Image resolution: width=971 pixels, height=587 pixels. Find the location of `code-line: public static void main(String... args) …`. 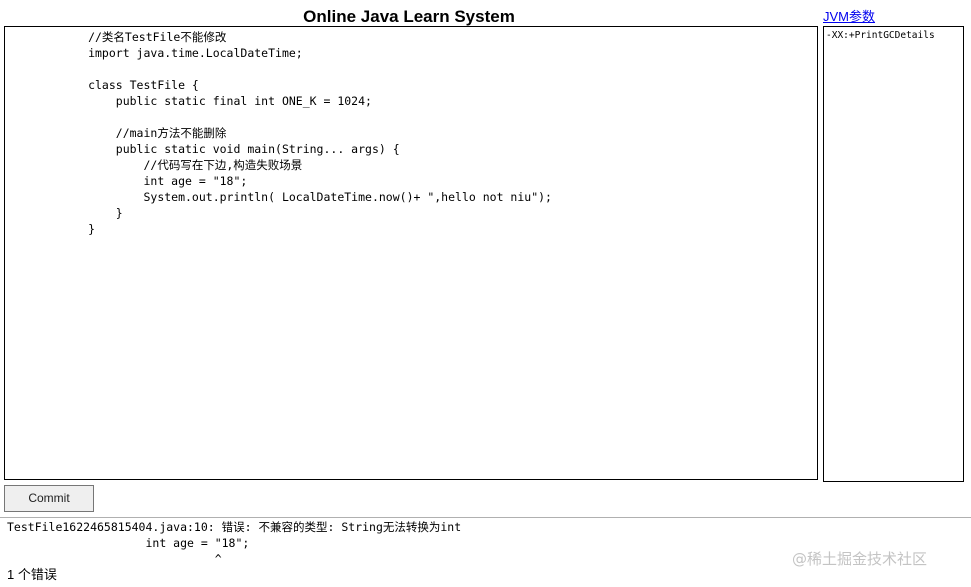

code-line: public static void main(String... args) … is located at coordinates (202, 149).